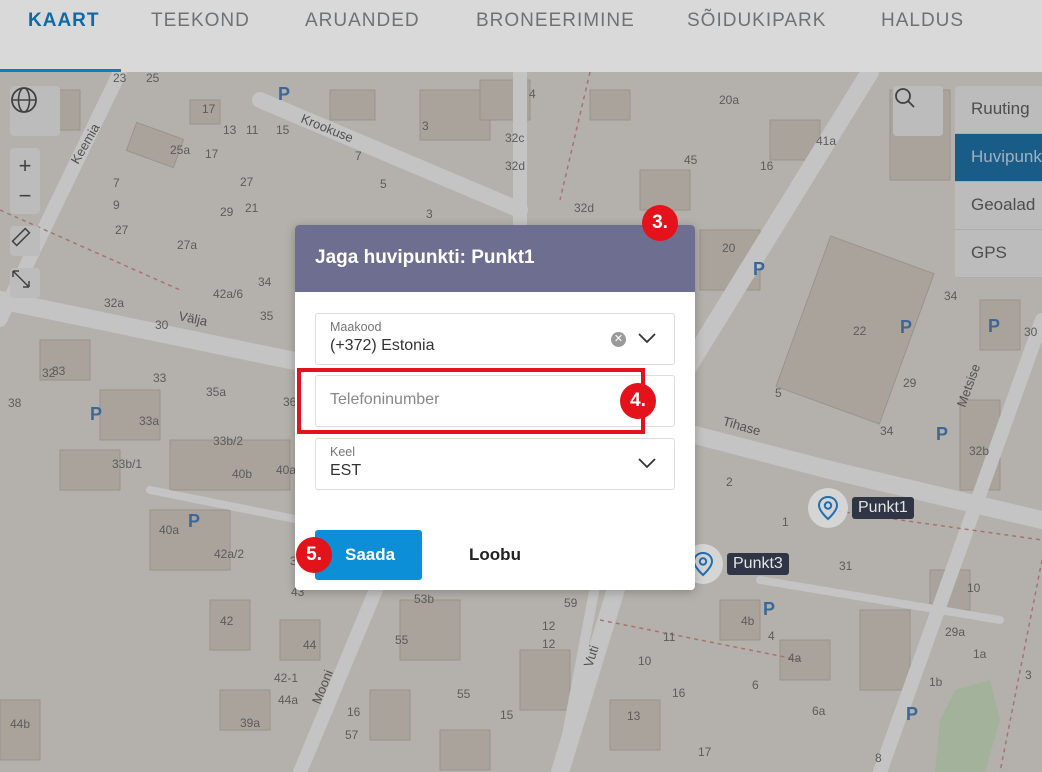 This screenshot has height=772, width=1042. What do you see at coordinates (64, 21) in the screenshot?
I see `tab-kaart: KAART` at bounding box center [64, 21].